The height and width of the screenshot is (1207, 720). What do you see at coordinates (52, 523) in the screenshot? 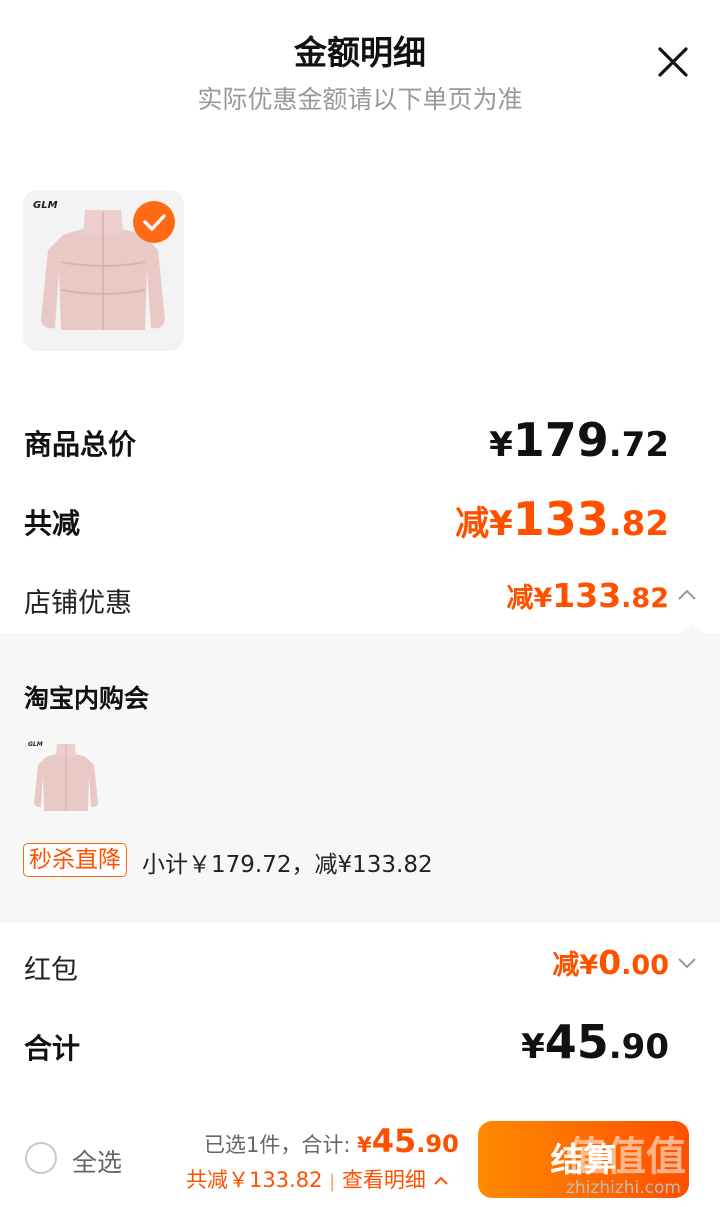
I see `total-discount-label: 共减` at bounding box center [52, 523].